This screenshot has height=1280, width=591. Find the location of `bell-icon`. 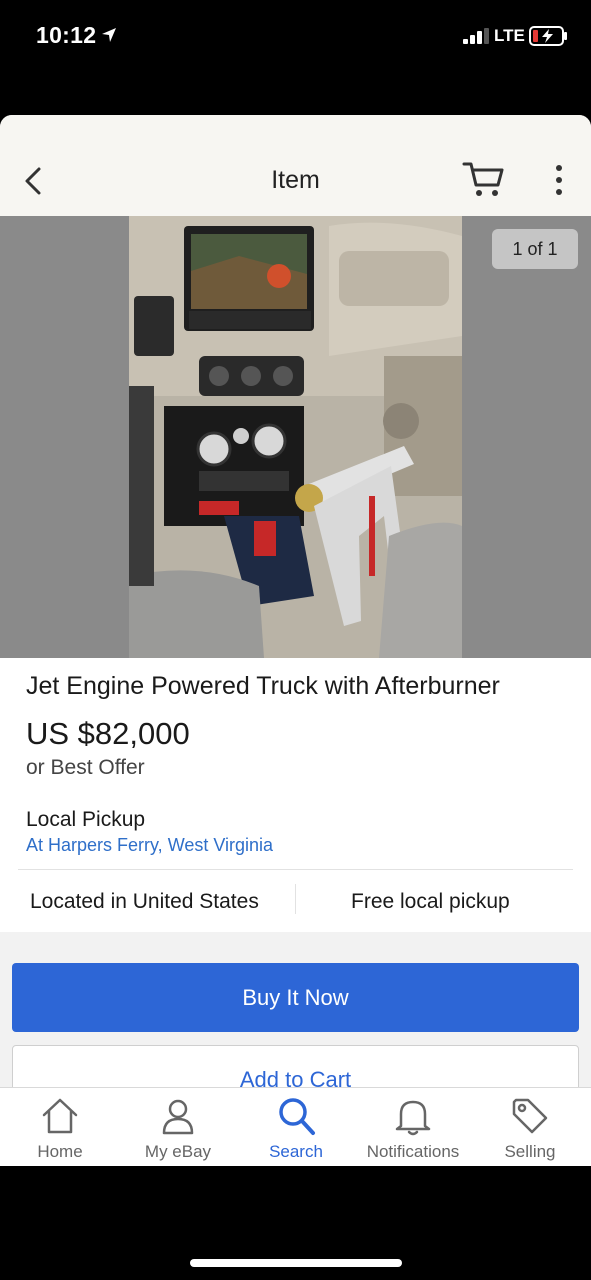

bell-icon is located at coordinates (413, 1118).